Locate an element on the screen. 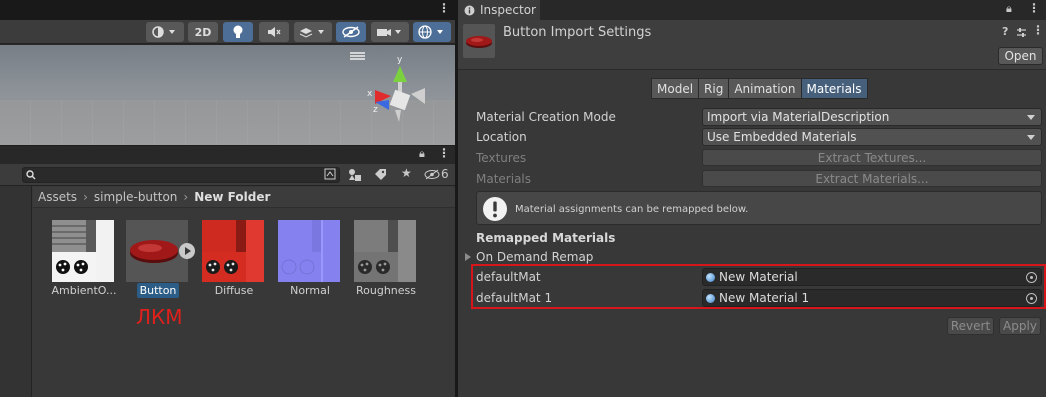 The image size is (1046, 397). speaker-muted-icon is located at coordinates (274, 32).